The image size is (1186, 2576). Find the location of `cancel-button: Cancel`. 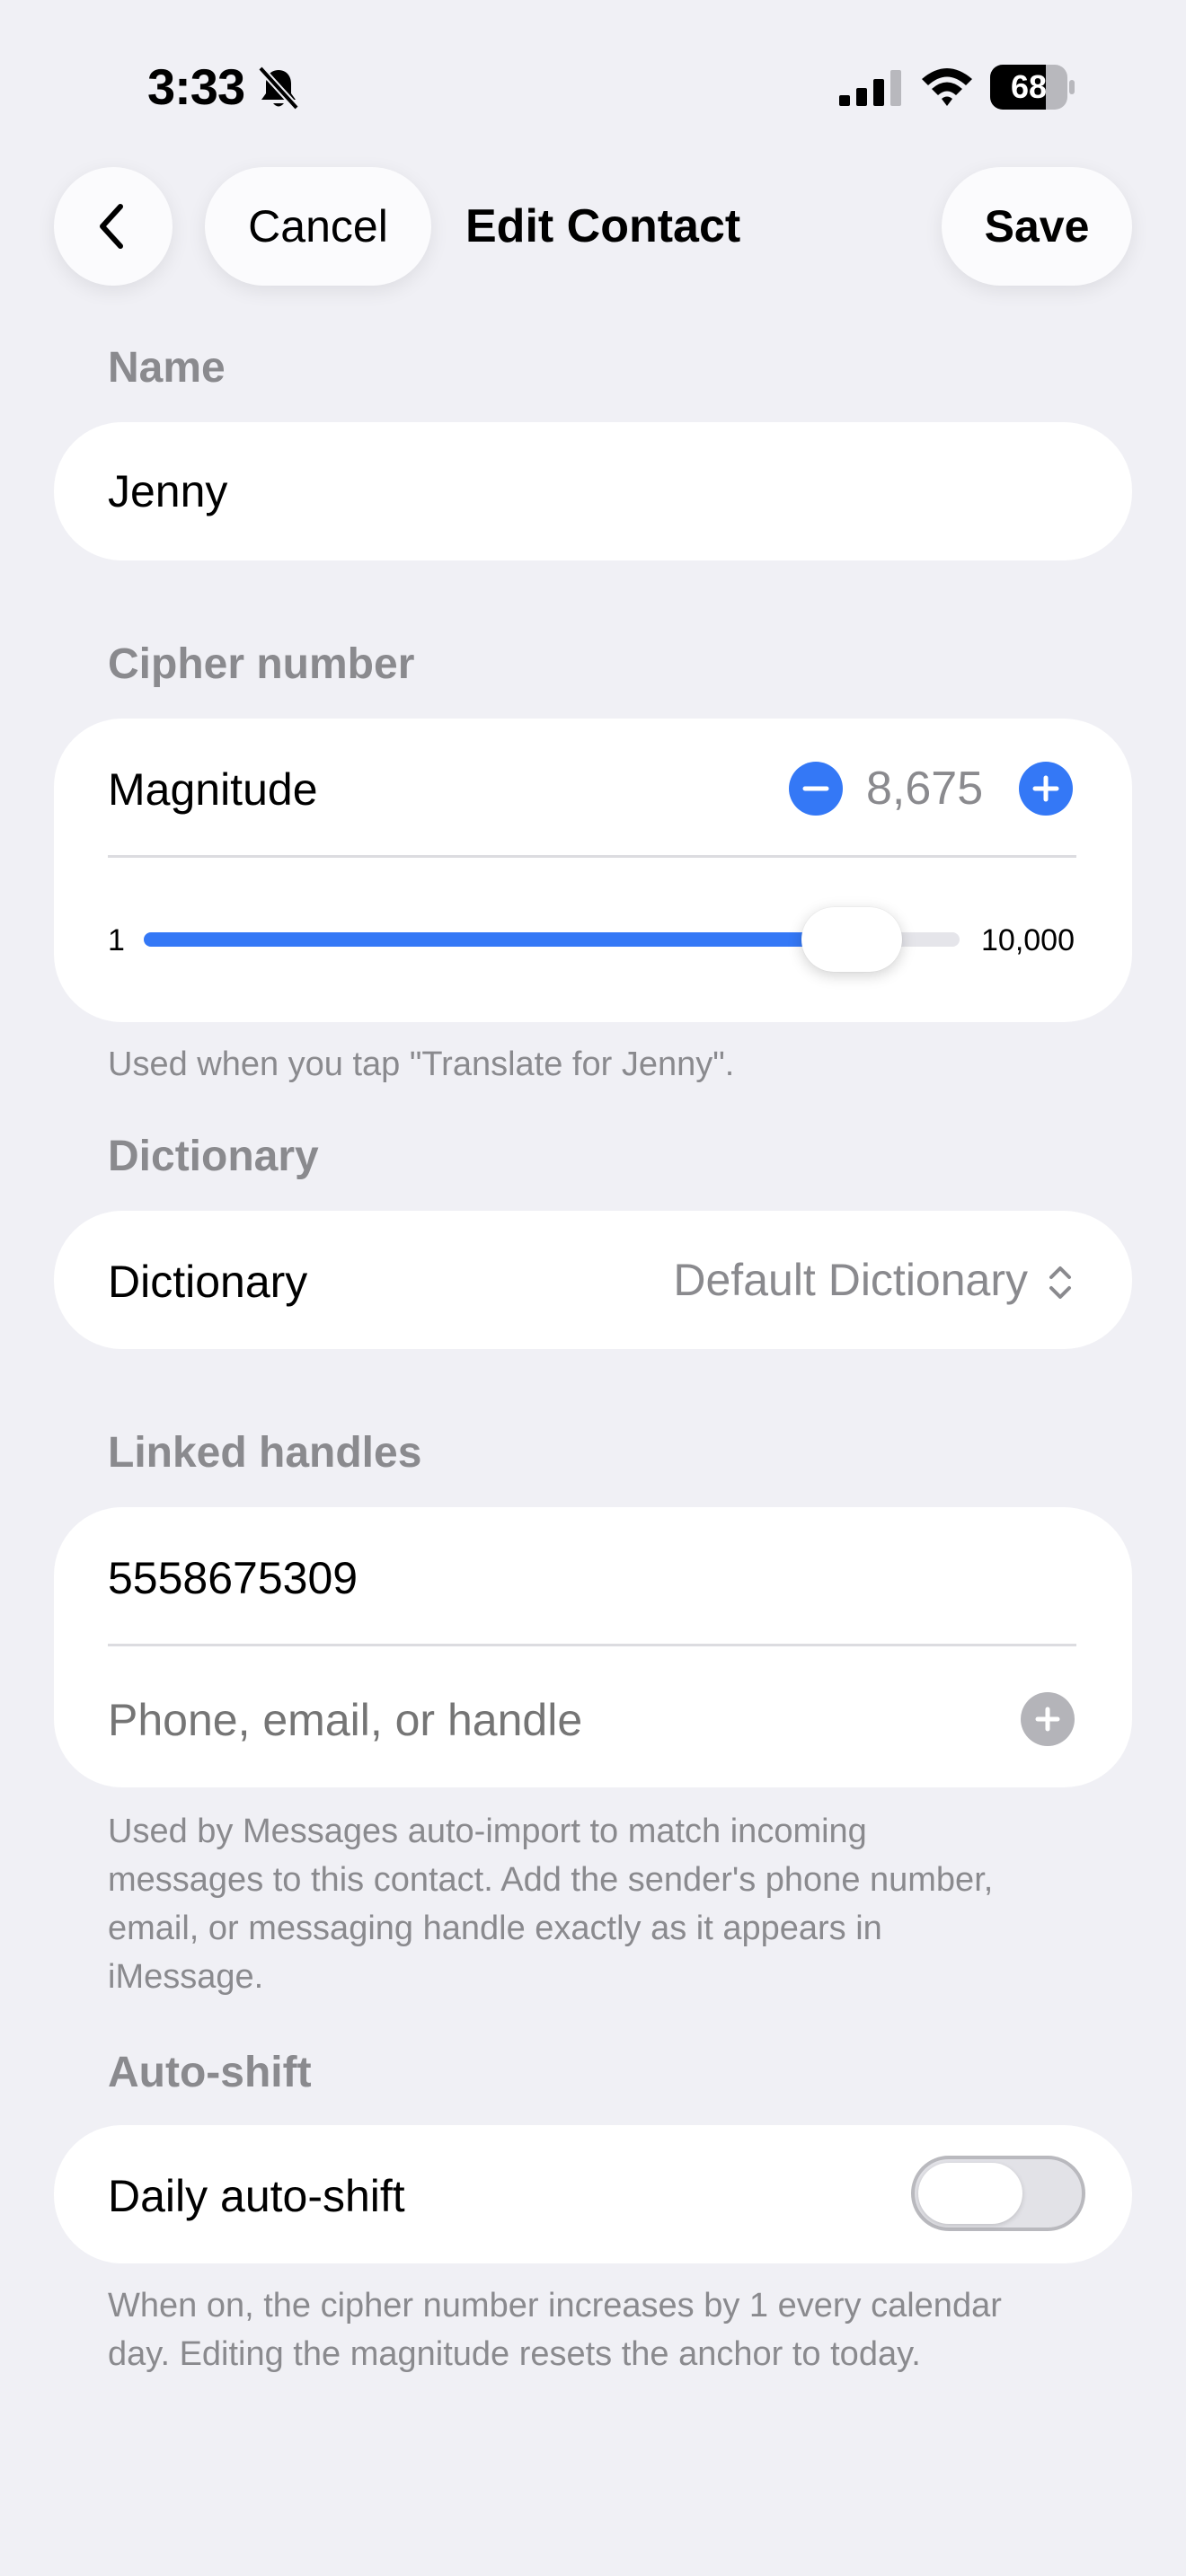

cancel-button: Cancel is located at coordinates (318, 226).